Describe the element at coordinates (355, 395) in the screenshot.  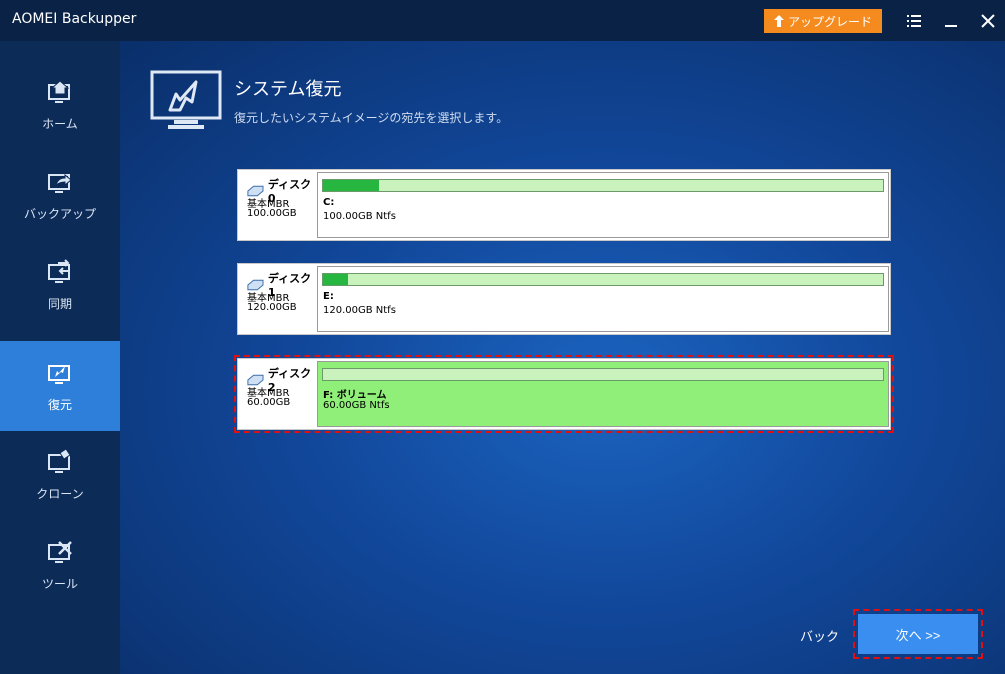
I see `partition-label: F: ボリューム` at that location.